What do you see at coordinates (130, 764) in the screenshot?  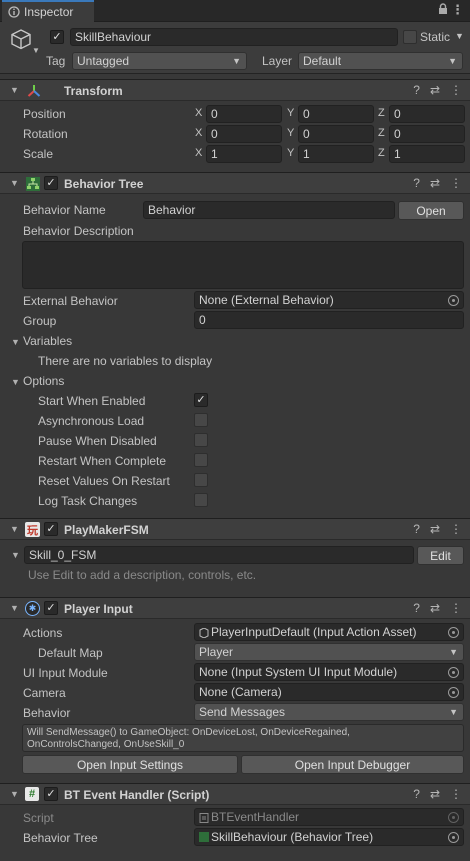 I see `open-input-settings-button: Open Input Settings` at bounding box center [130, 764].